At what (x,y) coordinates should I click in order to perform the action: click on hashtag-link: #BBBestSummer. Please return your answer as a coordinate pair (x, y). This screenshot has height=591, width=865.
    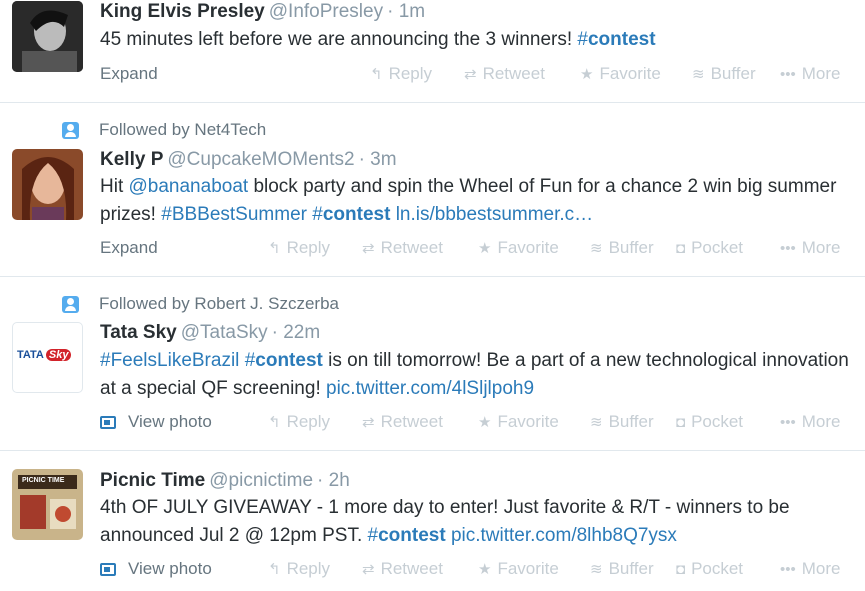
    Looking at the image, I should click on (234, 214).